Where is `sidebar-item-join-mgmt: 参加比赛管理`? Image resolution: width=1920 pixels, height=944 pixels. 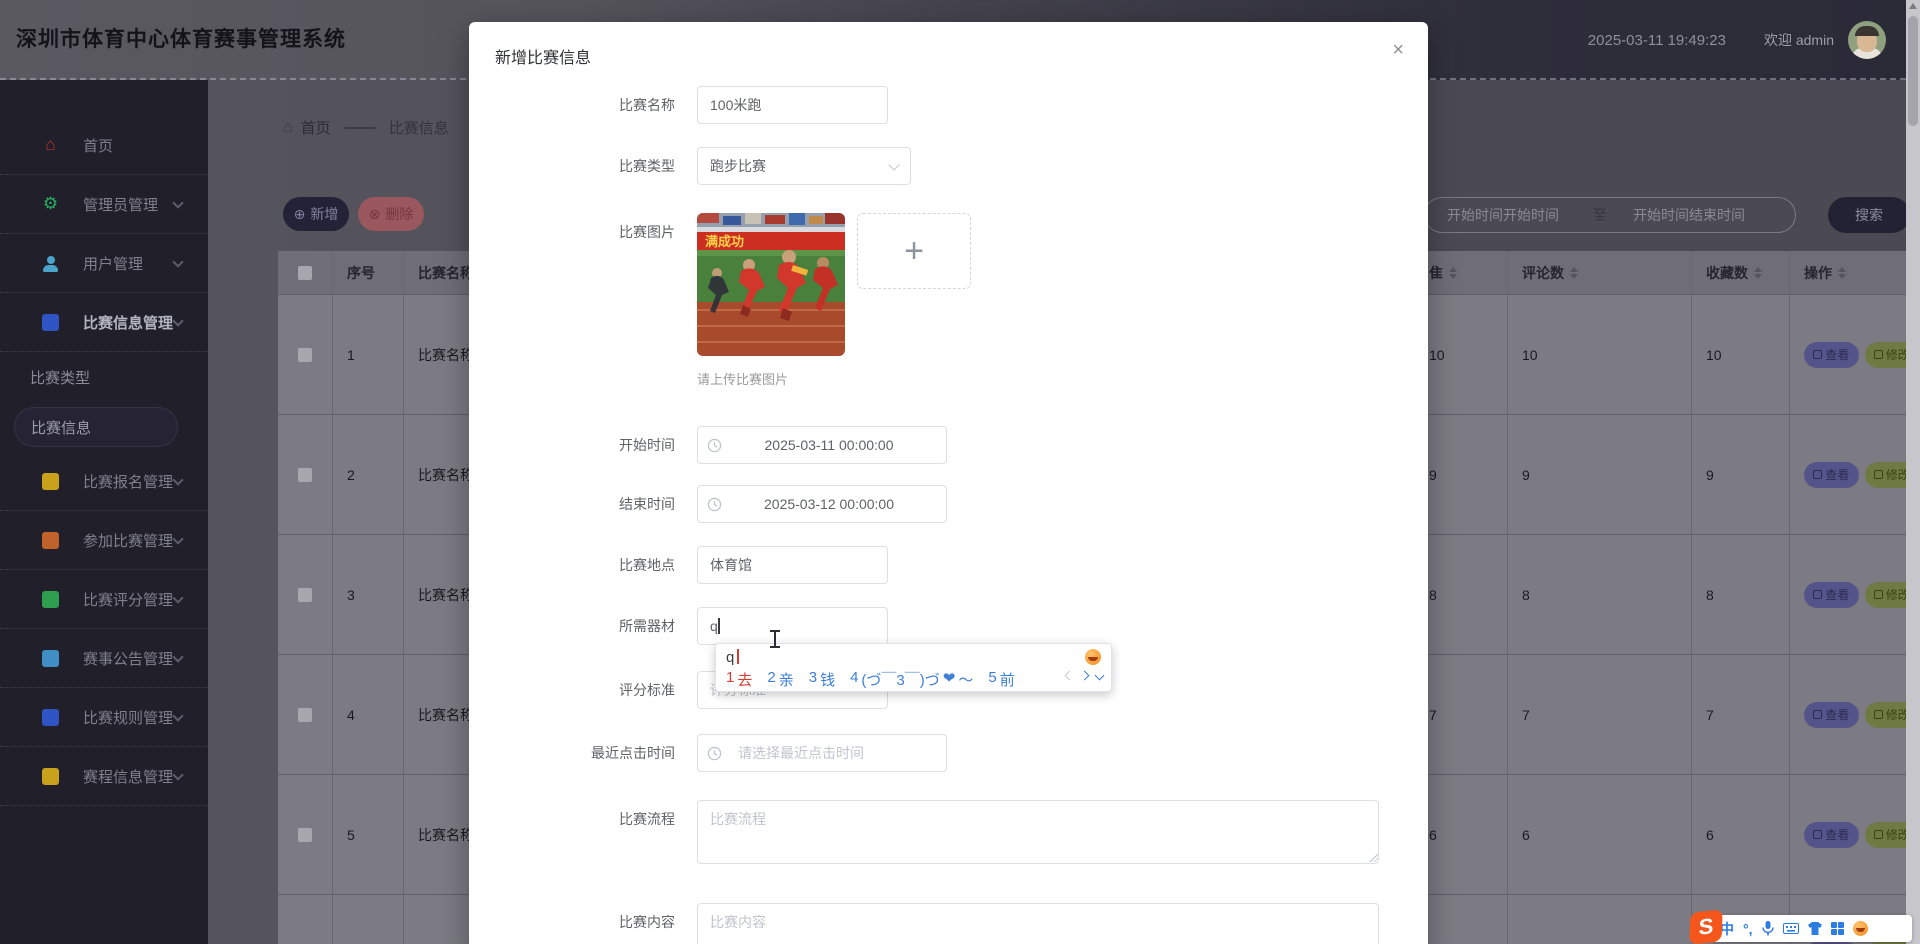 sidebar-item-join-mgmt: 参加比赛管理 is located at coordinates (104, 540).